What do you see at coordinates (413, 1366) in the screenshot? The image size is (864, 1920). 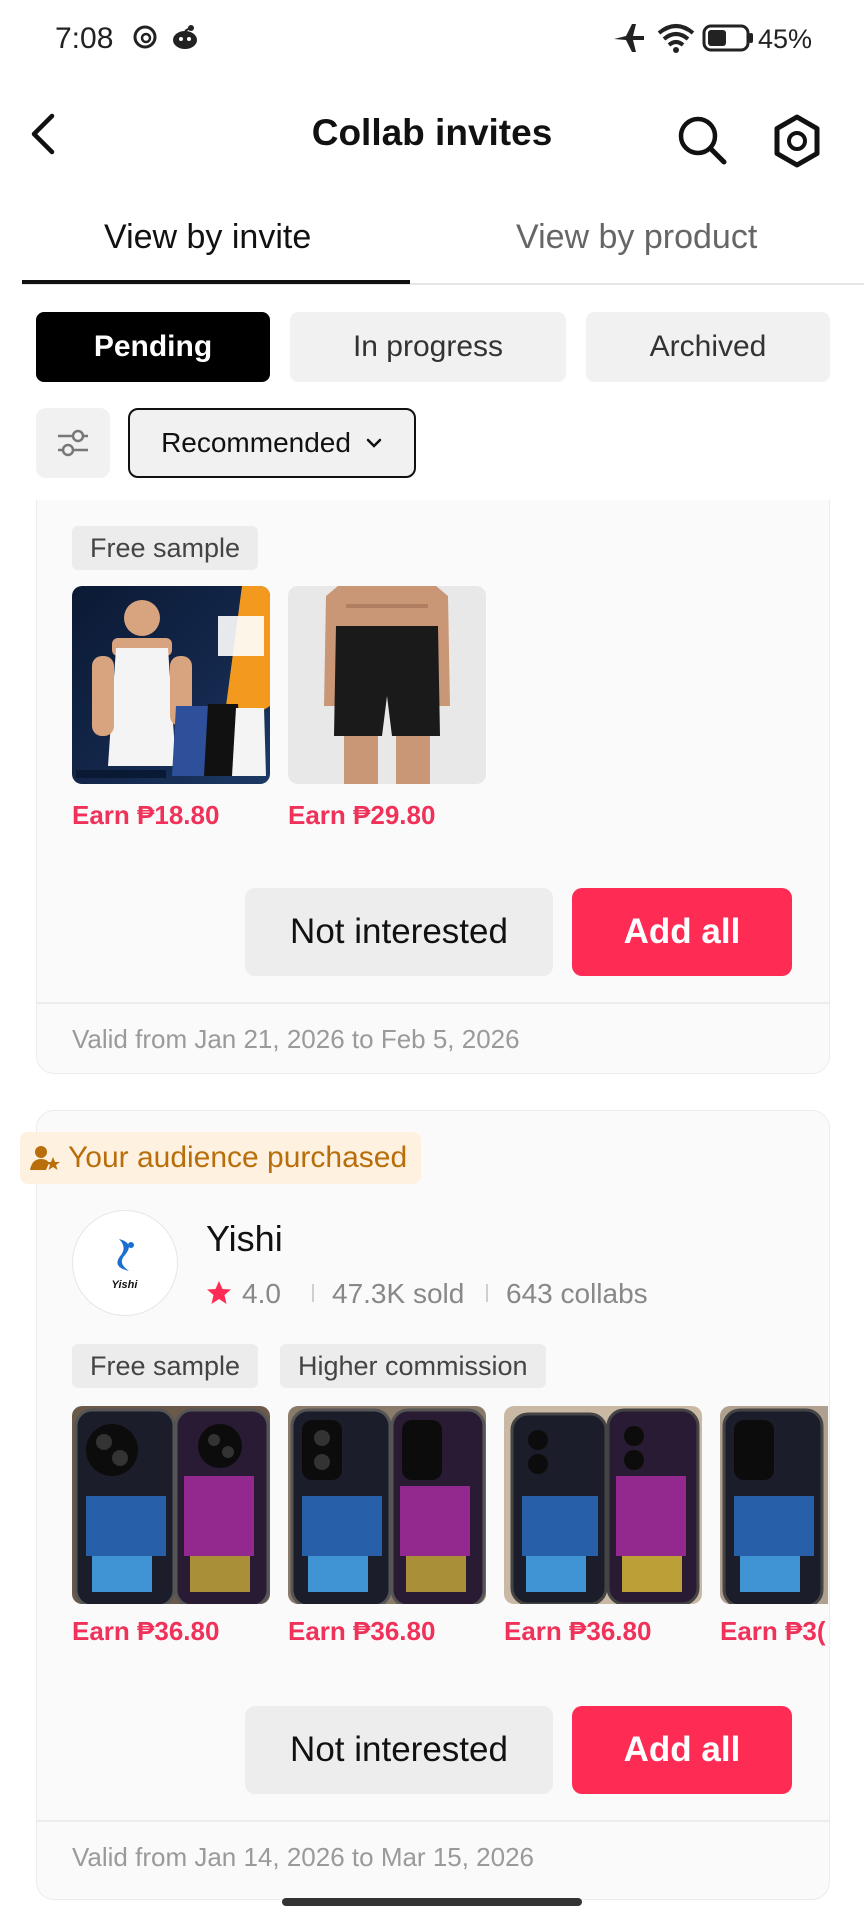 I see `tag-higher-commission: Higher commission` at bounding box center [413, 1366].